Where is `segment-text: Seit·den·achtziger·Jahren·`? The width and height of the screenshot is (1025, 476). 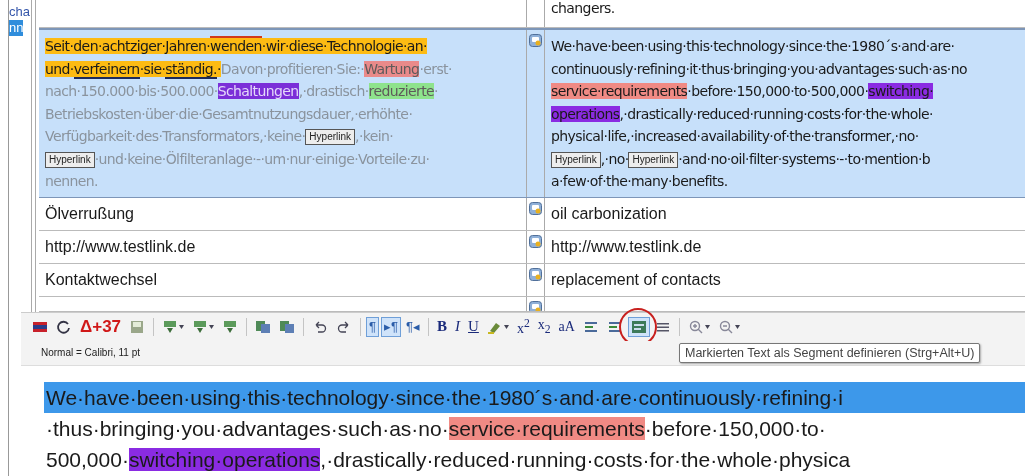 segment-text: Seit·den·achtziger·Jahren· is located at coordinates (128, 46).